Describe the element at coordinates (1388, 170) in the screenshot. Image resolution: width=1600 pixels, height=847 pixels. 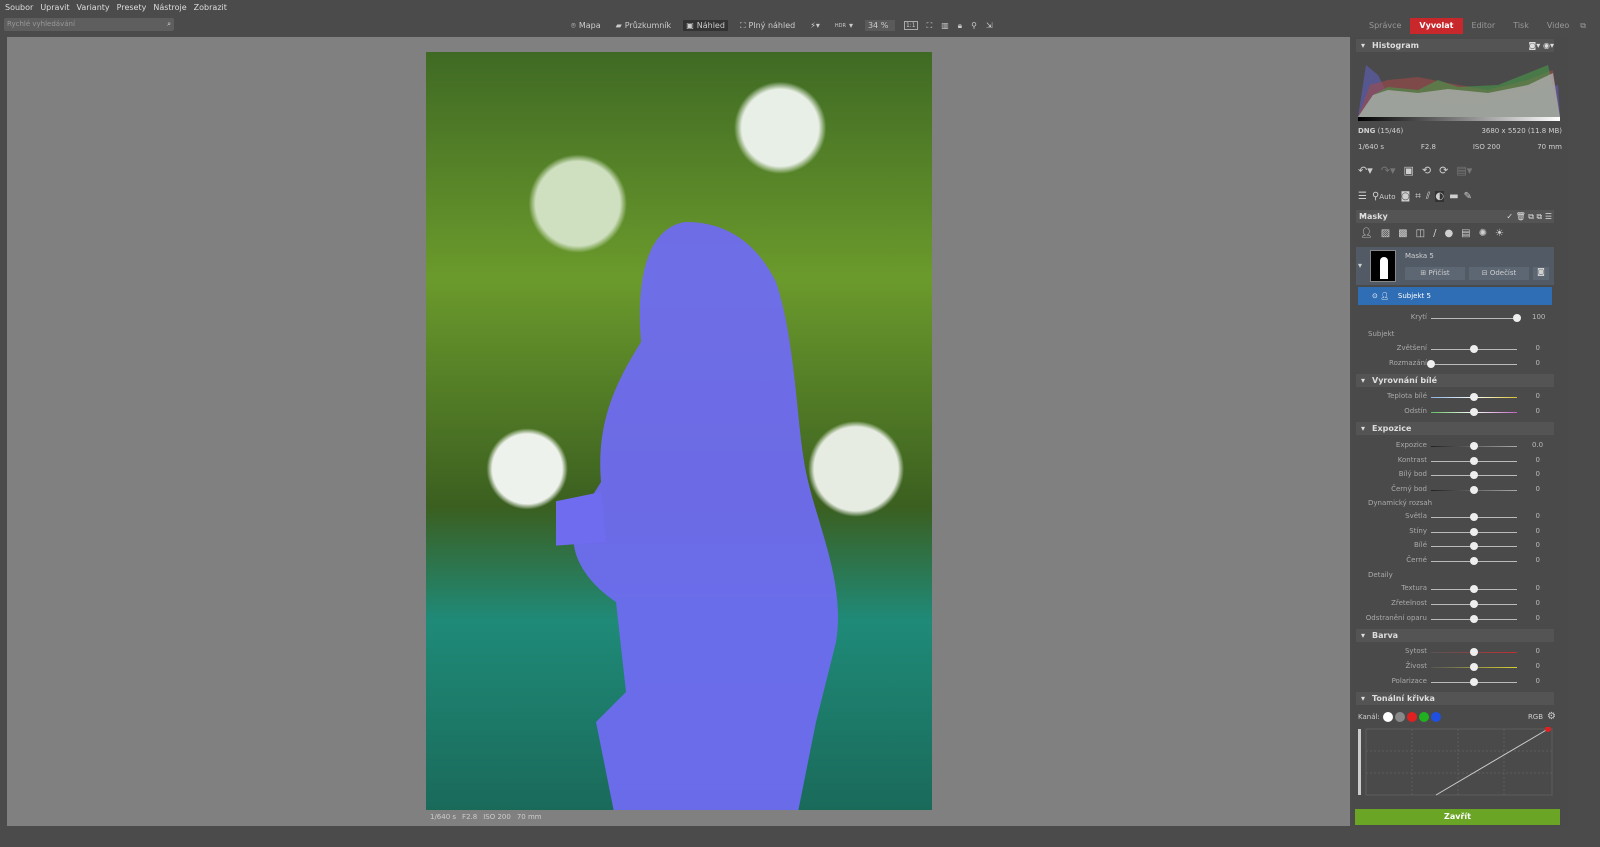
I see `redo-icon: ↷▾` at that location.